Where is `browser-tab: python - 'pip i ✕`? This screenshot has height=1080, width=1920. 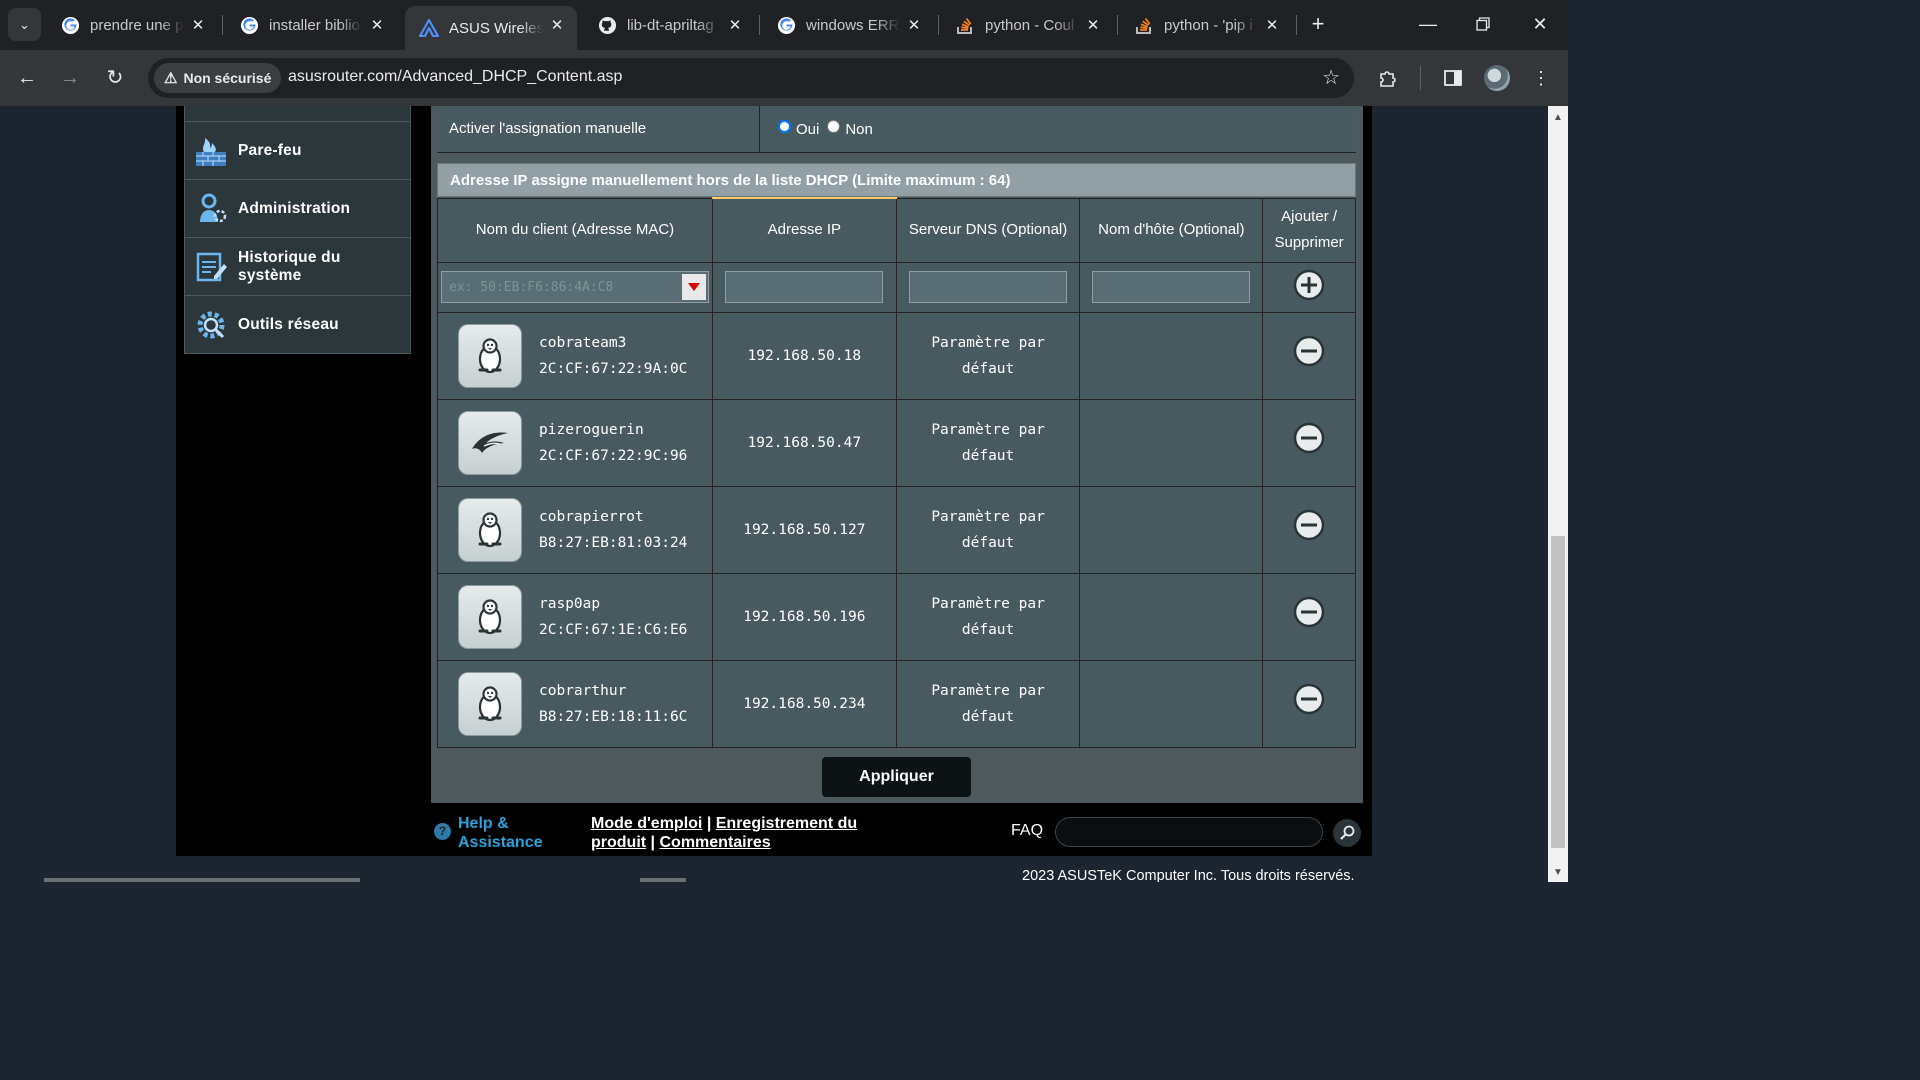
browser-tab: python - 'pip i ✕ is located at coordinates (1206, 25).